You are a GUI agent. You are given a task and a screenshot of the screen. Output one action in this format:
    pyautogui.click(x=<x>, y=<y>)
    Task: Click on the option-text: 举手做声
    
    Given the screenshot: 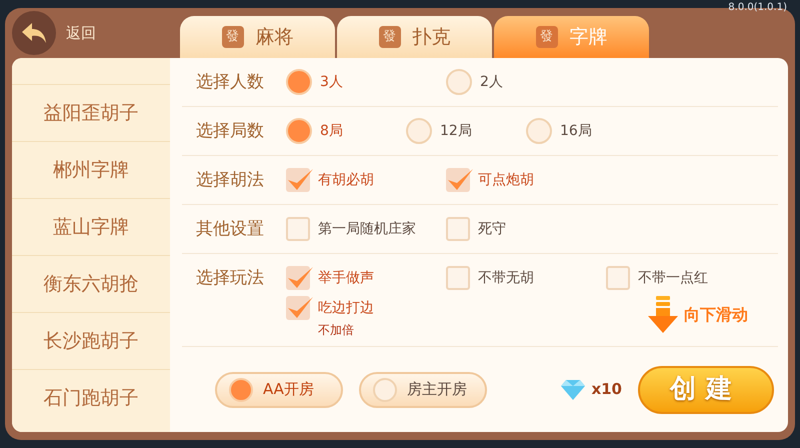 What is the action you would take?
    pyautogui.click(x=346, y=278)
    